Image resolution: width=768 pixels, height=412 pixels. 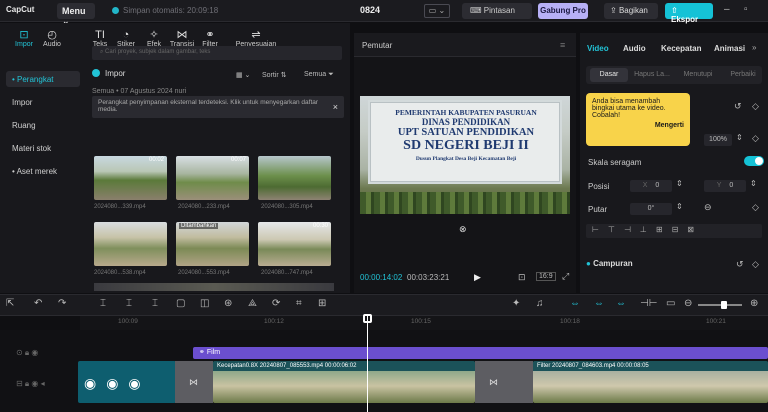 I want to click on zoom-in-icon: ⊕, so click(x=754, y=303).